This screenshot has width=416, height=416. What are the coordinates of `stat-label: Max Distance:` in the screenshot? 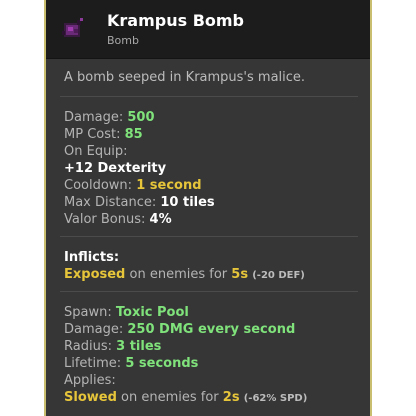 It's located at (110, 202).